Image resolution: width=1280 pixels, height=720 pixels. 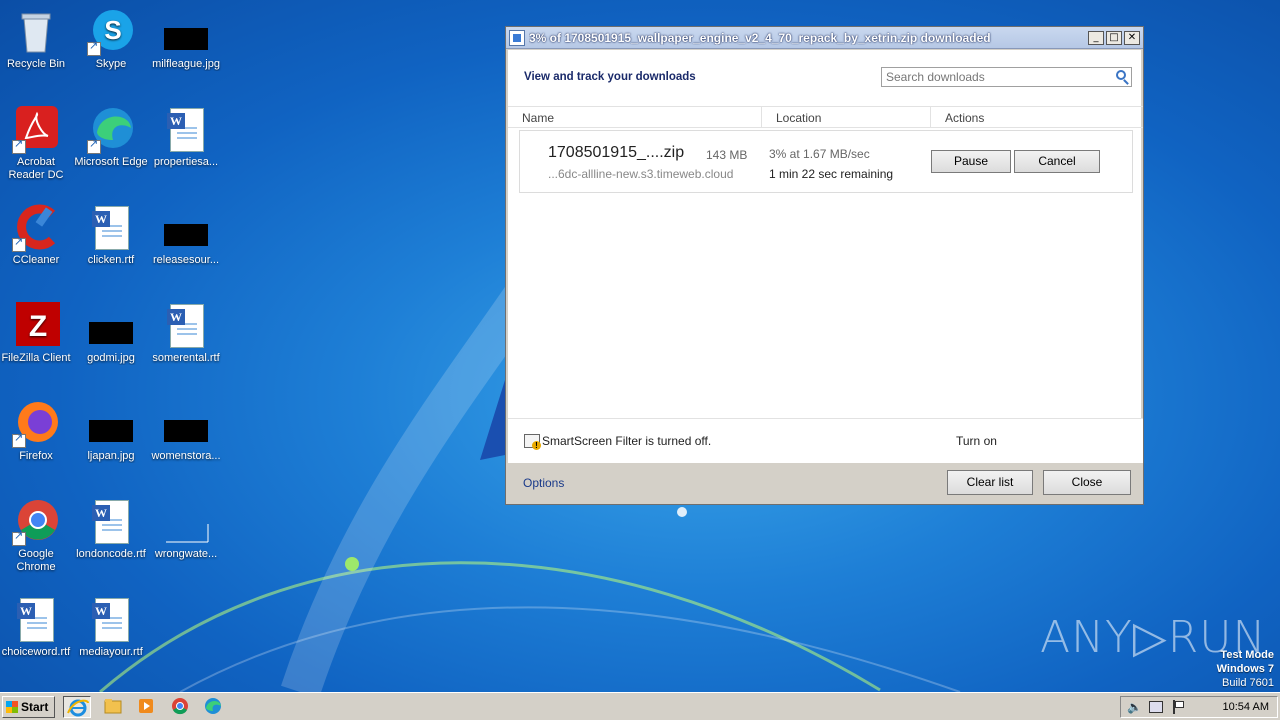 I want to click on smartscreen-status: SmartScreen Filter is turned off., so click(x=627, y=441).